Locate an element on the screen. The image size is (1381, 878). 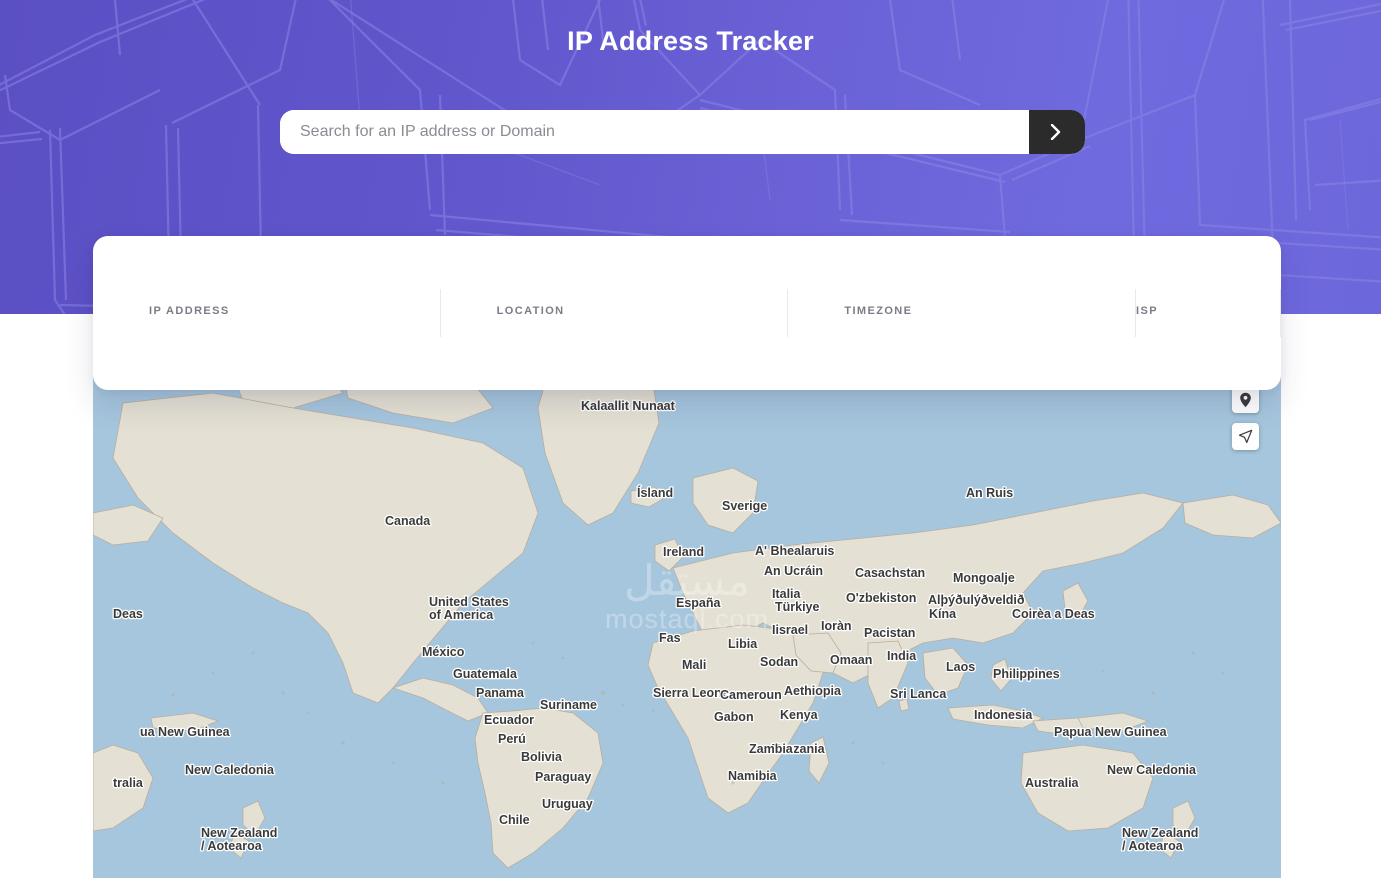
navigation-arrow-icon is located at coordinates (1245, 436).